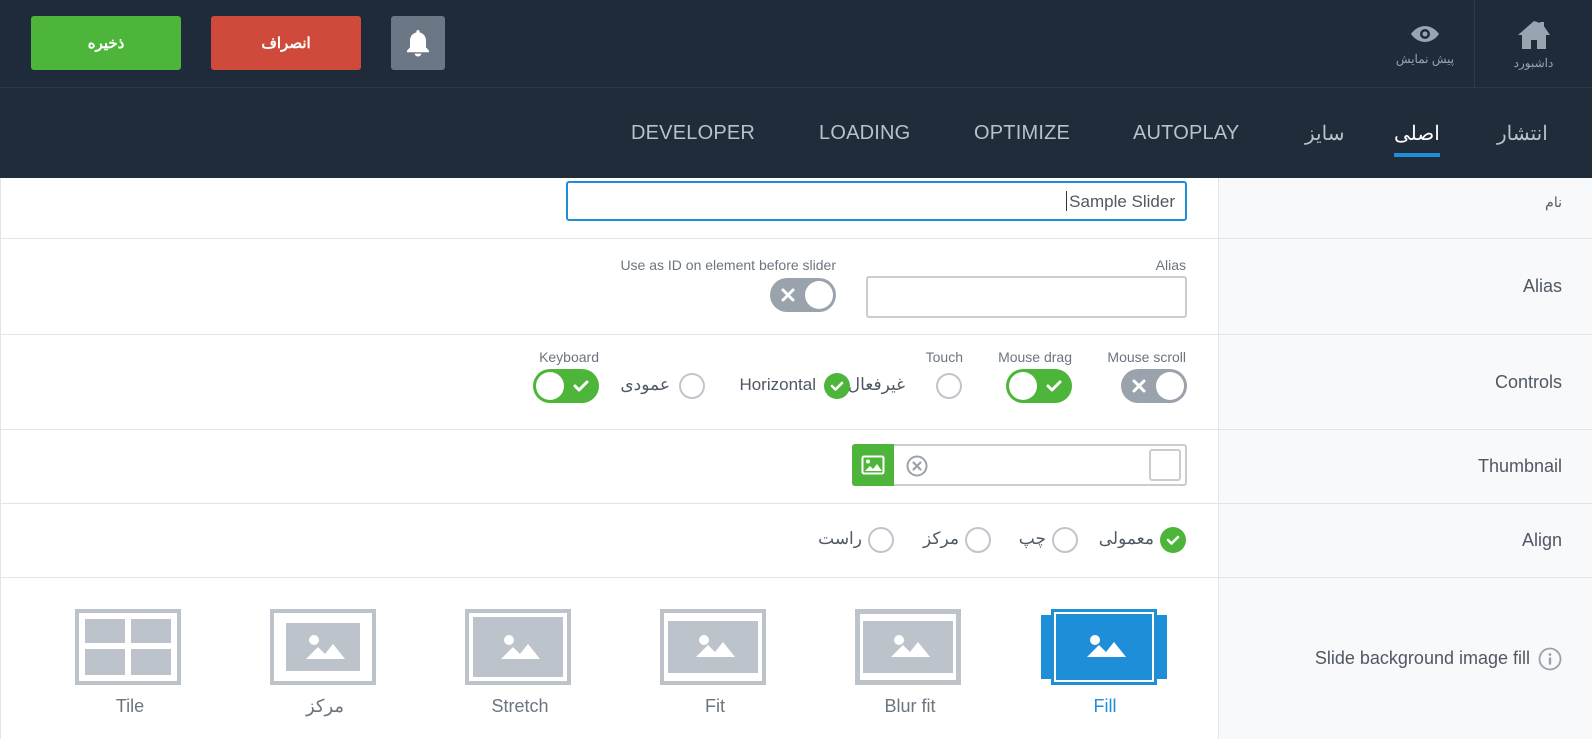 The width and height of the screenshot is (1592, 739). I want to click on tab-developer: DEVELOPER, so click(693, 133).